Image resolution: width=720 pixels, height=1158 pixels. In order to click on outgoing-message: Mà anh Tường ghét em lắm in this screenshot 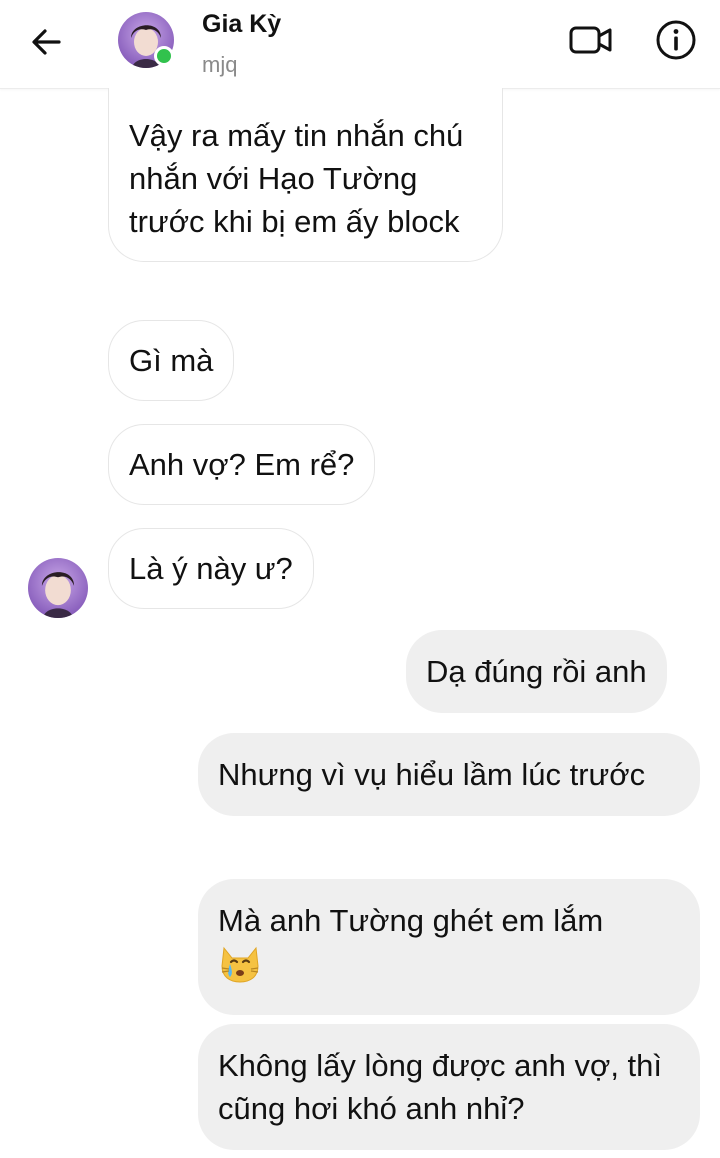, I will do `click(449, 947)`.